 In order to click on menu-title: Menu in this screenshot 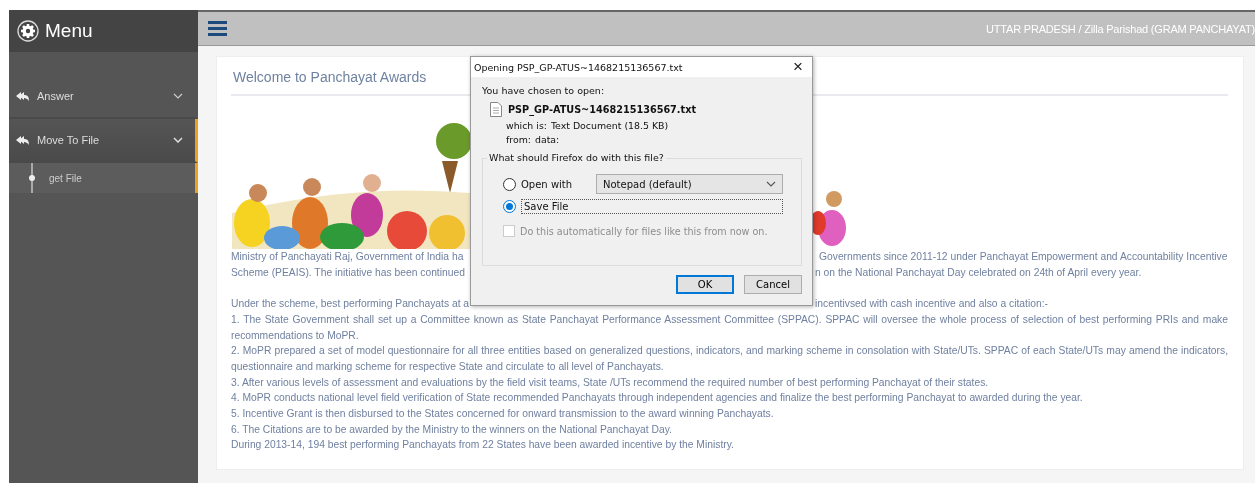, I will do `click(69, 31)`.